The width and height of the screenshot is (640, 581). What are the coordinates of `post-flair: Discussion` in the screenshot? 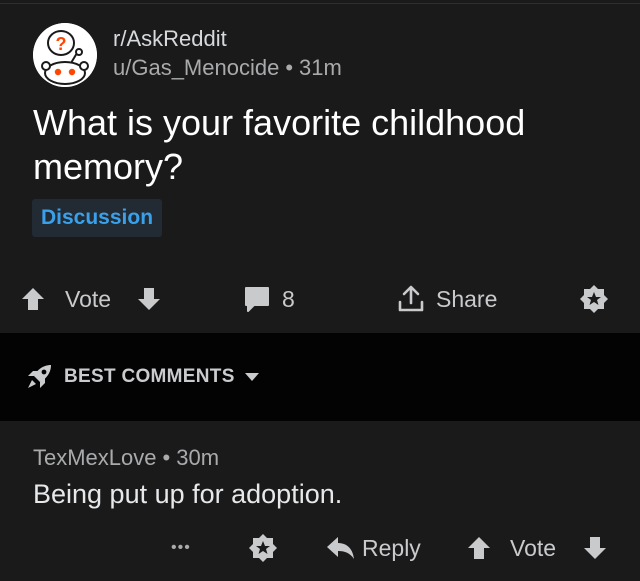 It's located at (97, 218).